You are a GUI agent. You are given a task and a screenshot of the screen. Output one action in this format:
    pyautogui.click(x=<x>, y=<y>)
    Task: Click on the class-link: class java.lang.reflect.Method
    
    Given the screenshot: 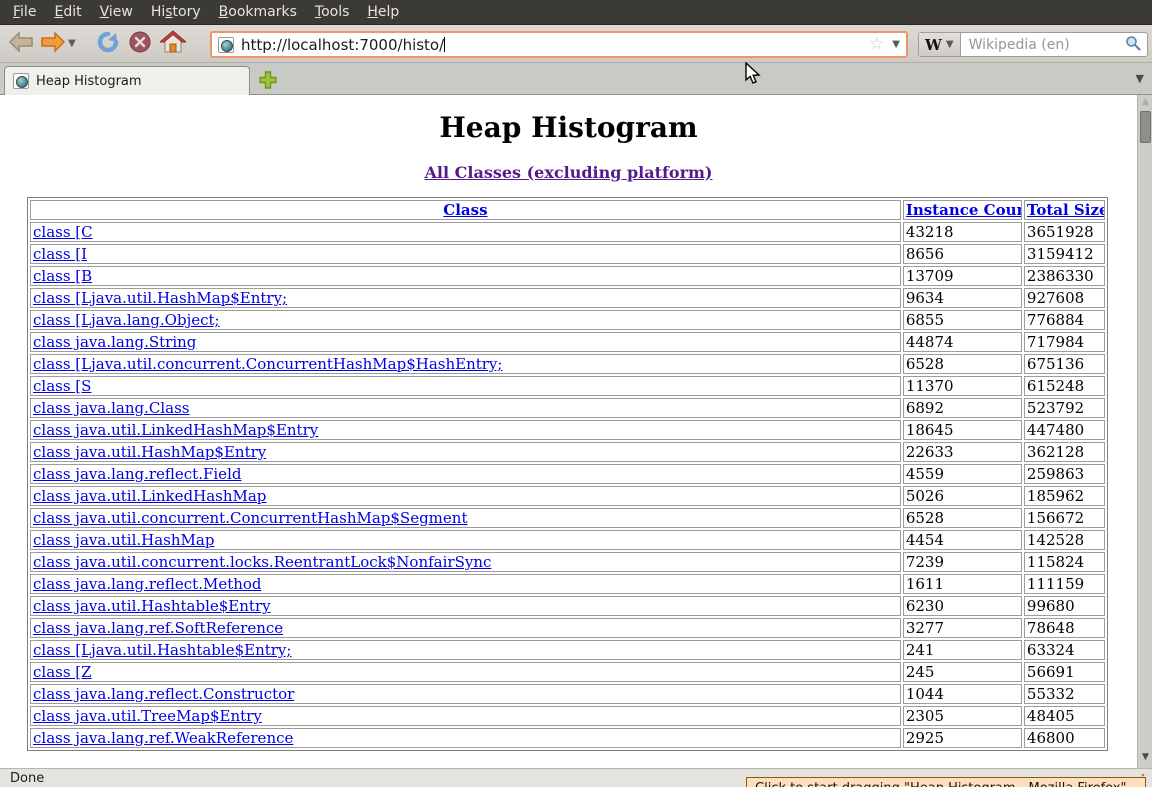 What is the action you would take?
    pyautogui.click(x=147, y=584)
    